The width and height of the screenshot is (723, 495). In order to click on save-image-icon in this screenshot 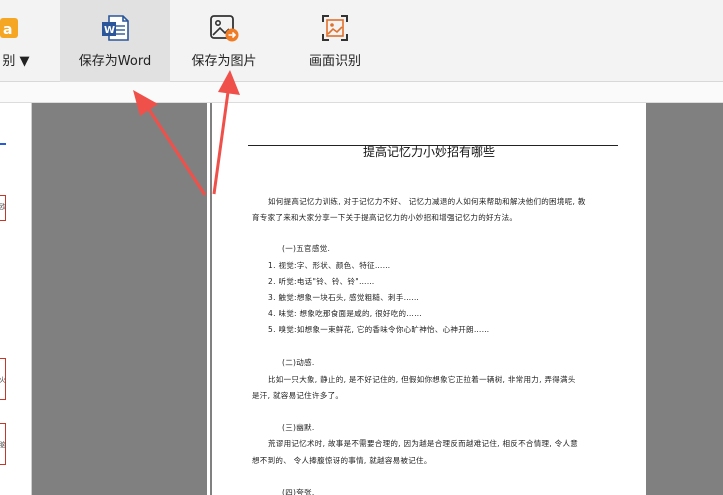, I will do `click(224, 28)`.